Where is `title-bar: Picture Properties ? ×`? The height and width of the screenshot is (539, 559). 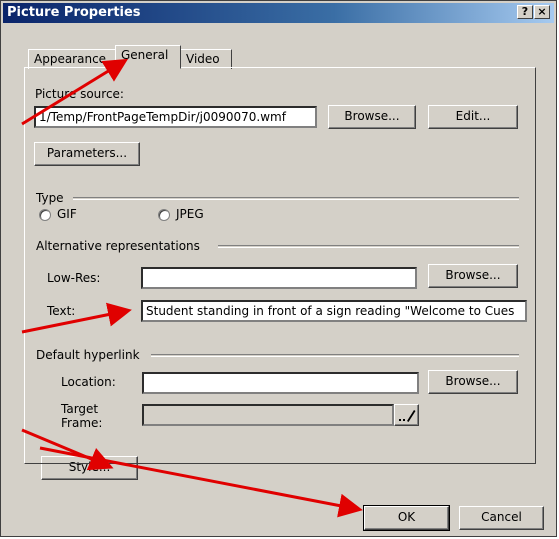 title-bar: Picture Properties ? × is located at coordinates (278, 13).